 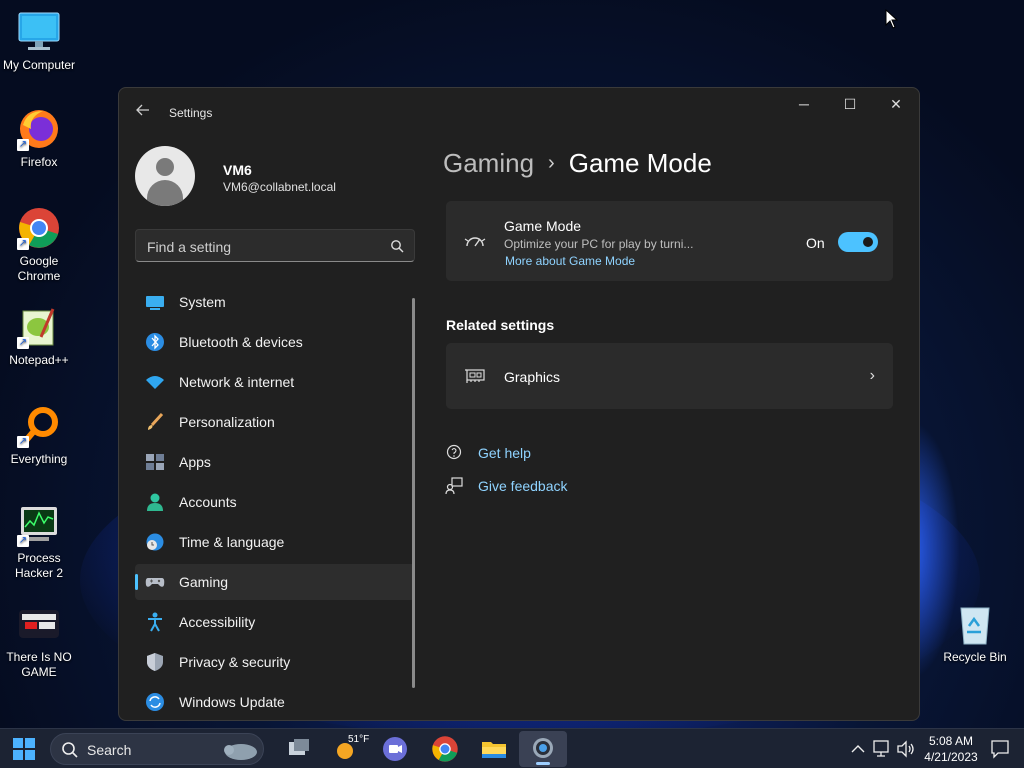 I want to click on taskbar-settings-app, so click(x=543, y=749).